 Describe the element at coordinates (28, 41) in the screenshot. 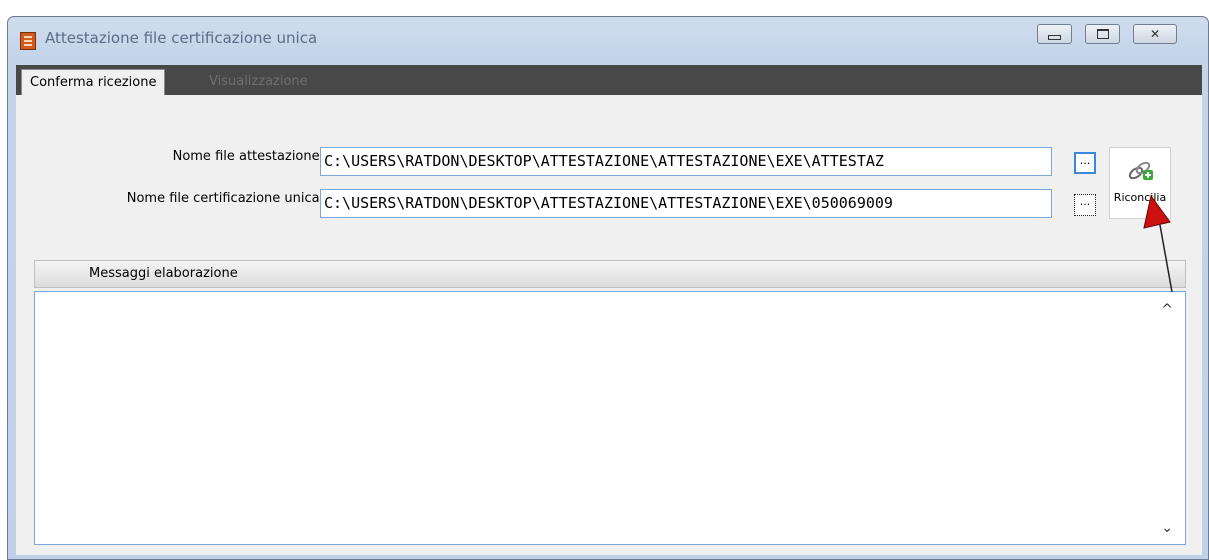

I see `app-icon` at that location.